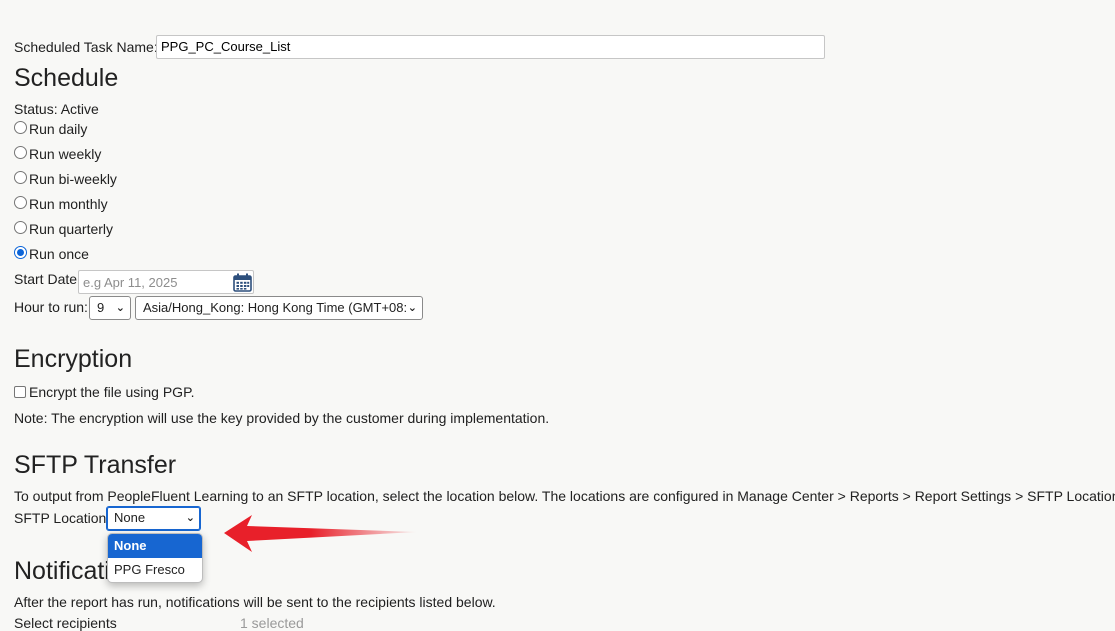  I want to click on sftp-location-value: None, so click(130, 517).